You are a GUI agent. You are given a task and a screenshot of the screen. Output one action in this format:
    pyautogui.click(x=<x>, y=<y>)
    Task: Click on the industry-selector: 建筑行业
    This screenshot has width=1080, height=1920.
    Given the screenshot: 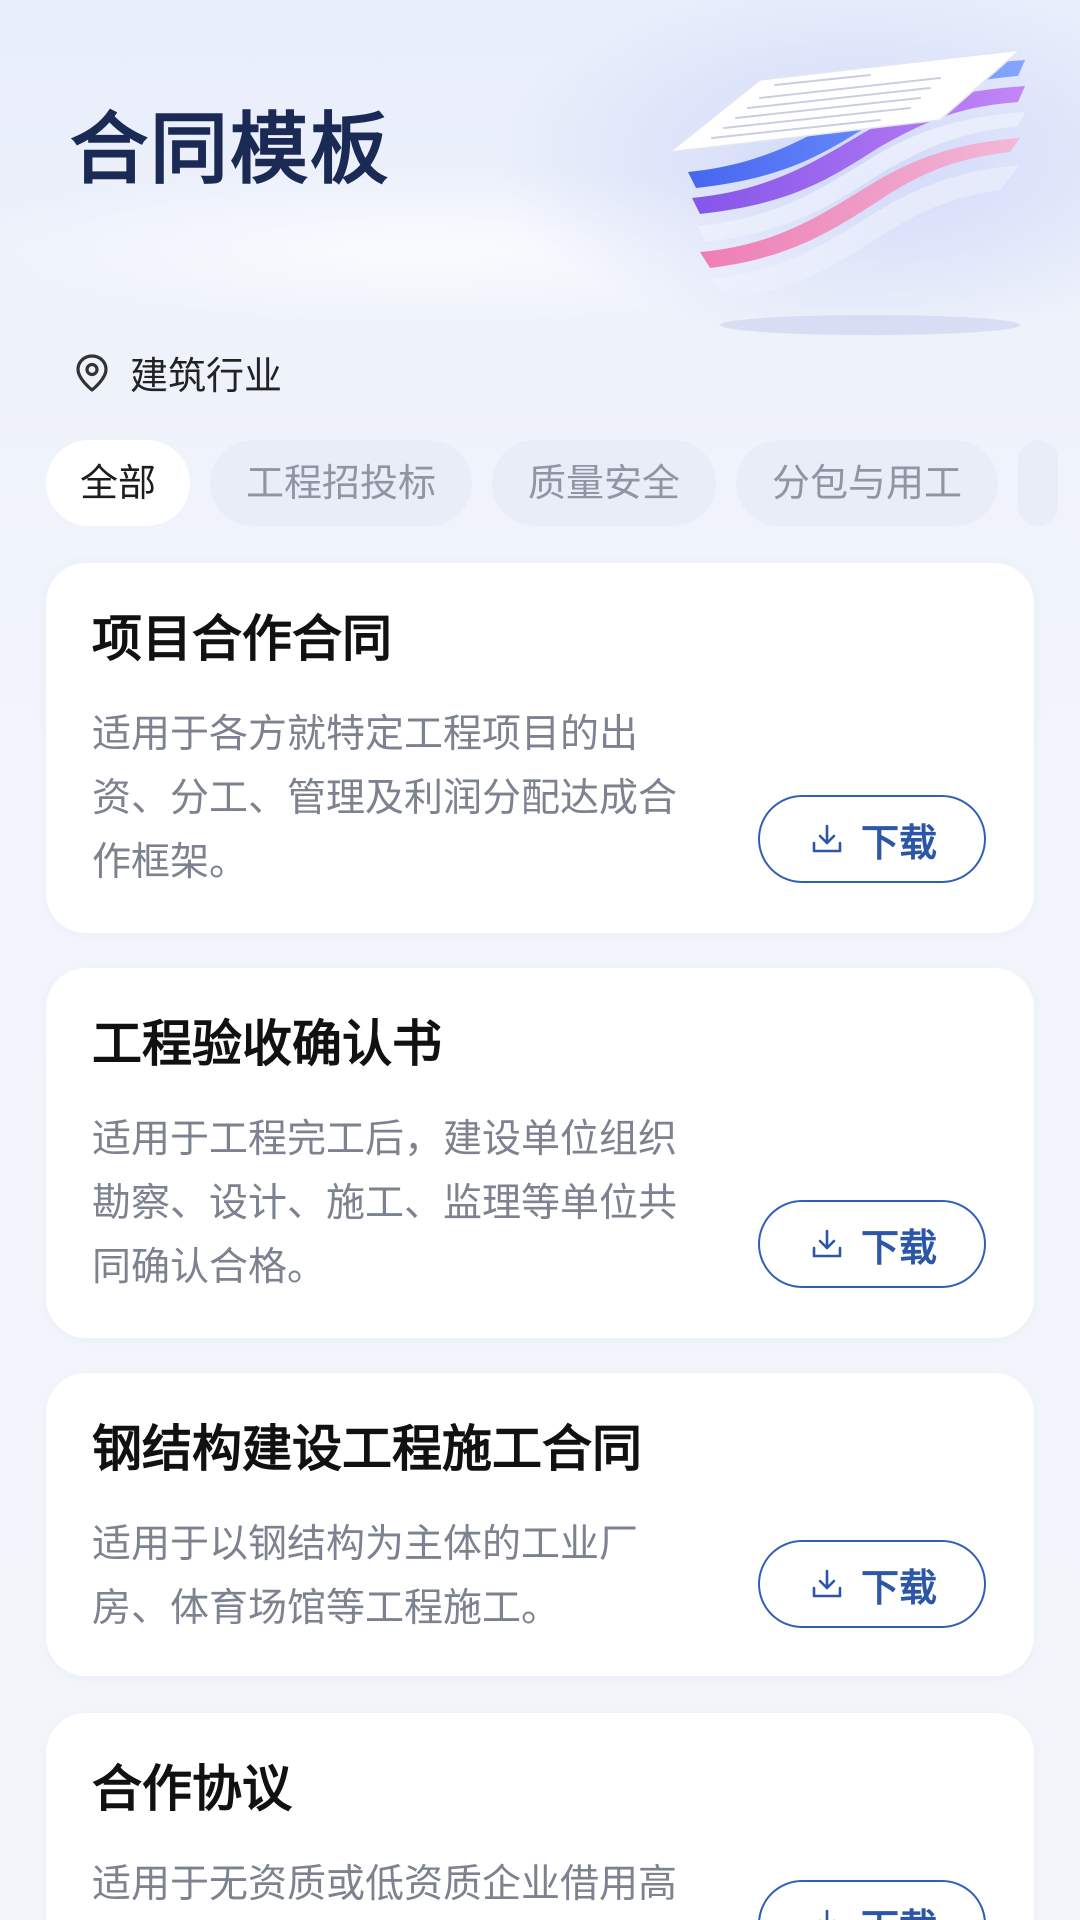 What is the action you would take?
    pyautogui.click(x=177, y=372)
    